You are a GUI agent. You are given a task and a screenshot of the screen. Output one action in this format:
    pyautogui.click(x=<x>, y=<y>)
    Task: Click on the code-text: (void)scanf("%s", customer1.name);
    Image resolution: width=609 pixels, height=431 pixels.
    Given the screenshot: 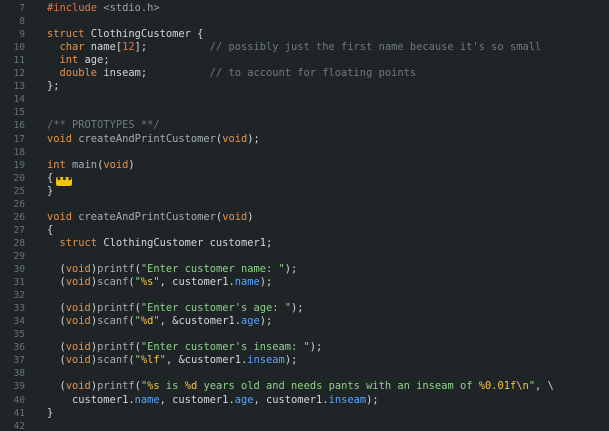 What is the action you would take?
    pyautogui.click(x=160, y=282)
    